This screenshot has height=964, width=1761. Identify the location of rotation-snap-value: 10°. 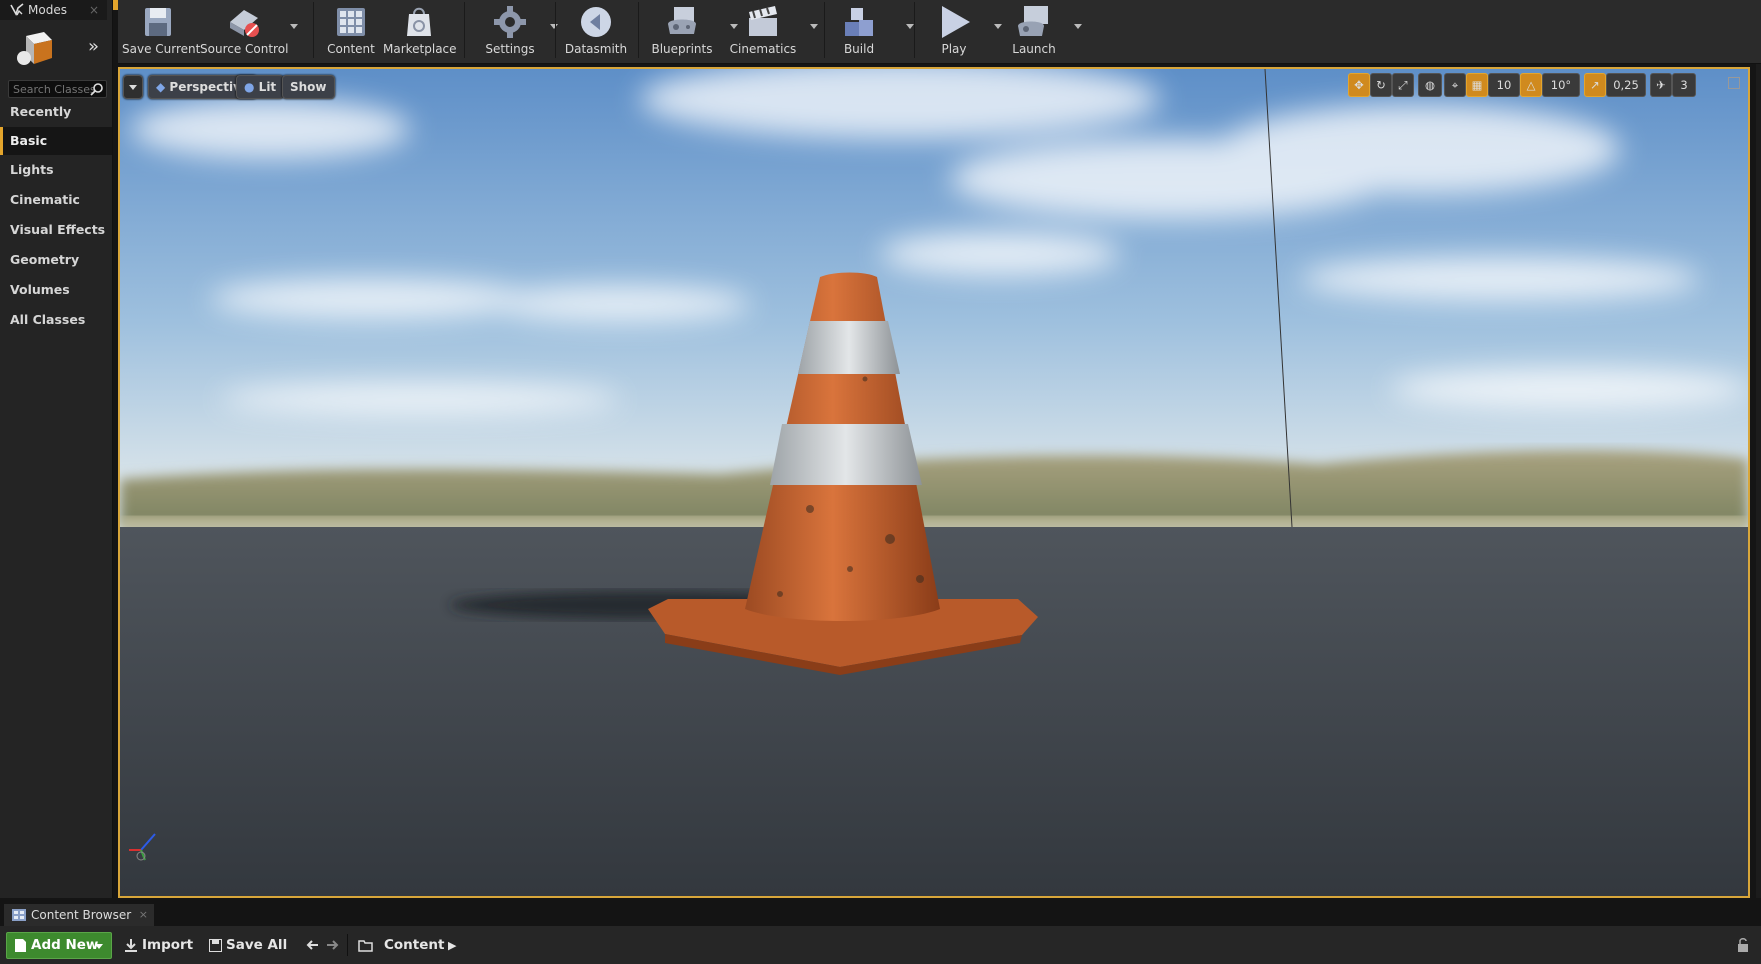
(1561, 85).